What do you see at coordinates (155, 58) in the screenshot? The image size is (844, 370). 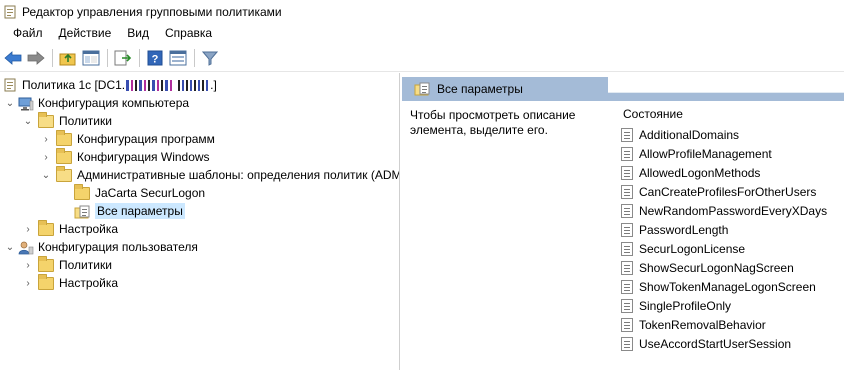 I see `help-icon: ?` at bounding box center [155, 58].